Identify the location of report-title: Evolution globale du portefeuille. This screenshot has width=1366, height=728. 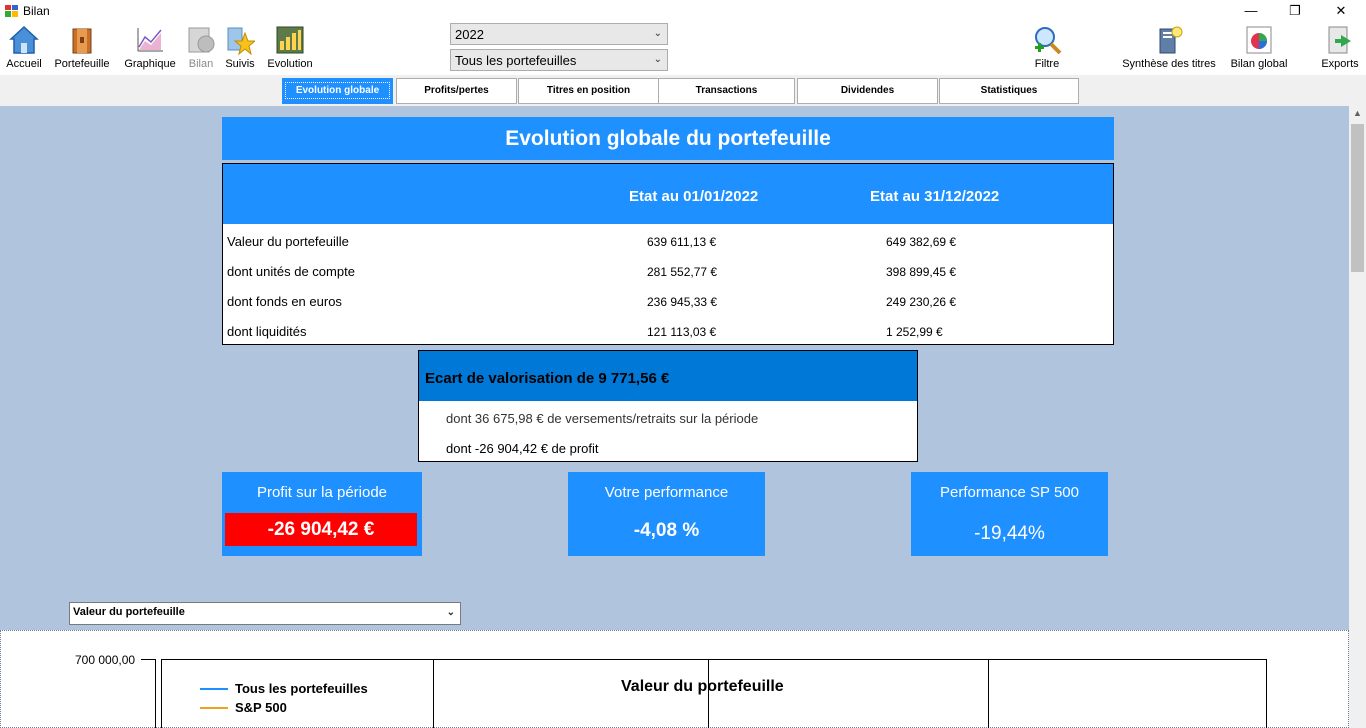
(668, 138).